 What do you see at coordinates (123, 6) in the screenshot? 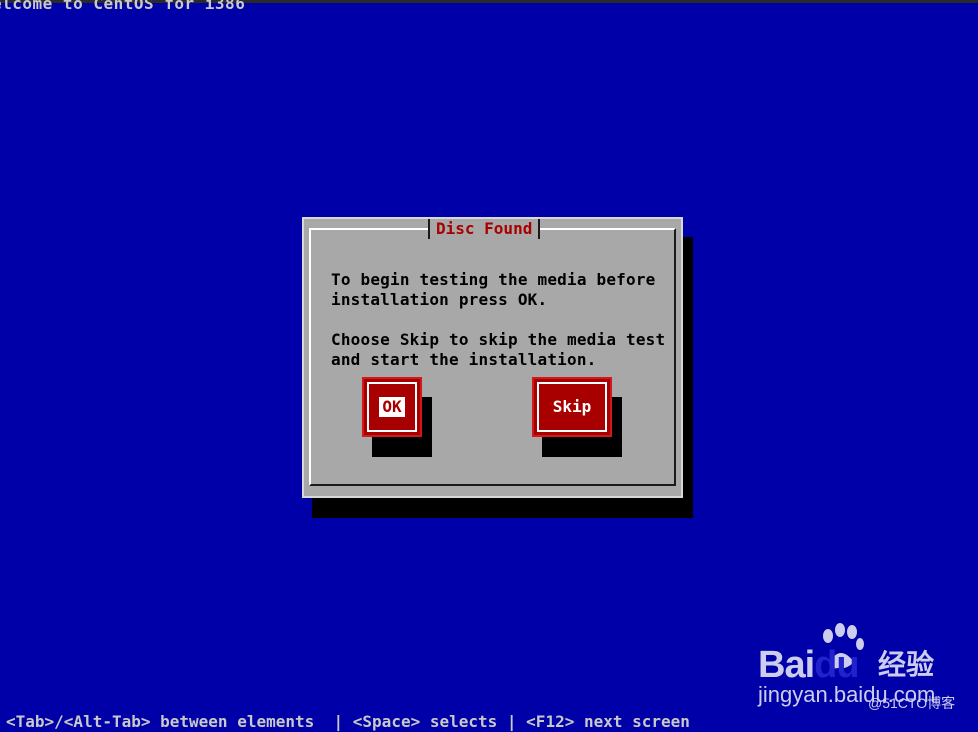
I see `installer-header-text: elcome to CentOS for i386` at bounding box center [123, 6].